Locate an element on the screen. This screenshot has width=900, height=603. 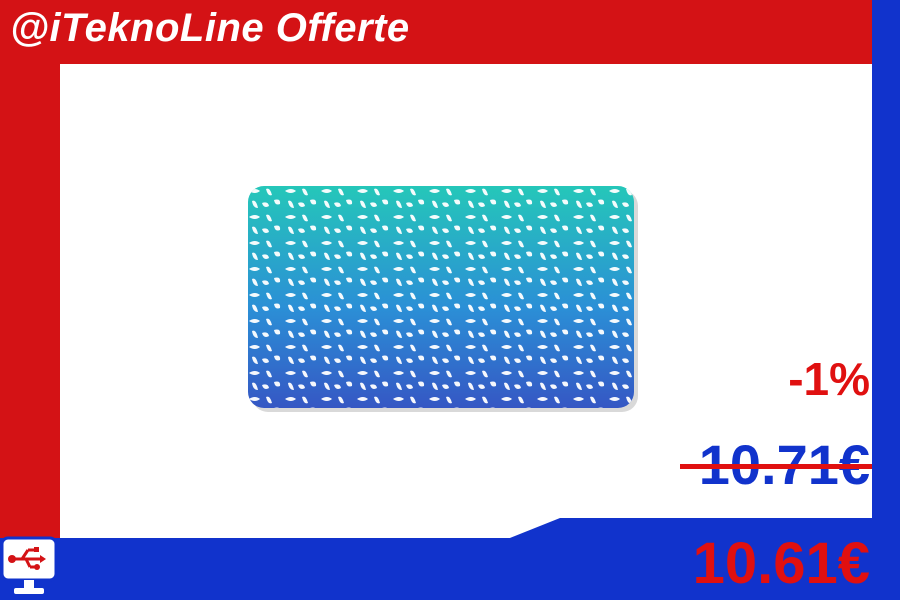
usb-monitor-icon is located at coordinates (29, 567).